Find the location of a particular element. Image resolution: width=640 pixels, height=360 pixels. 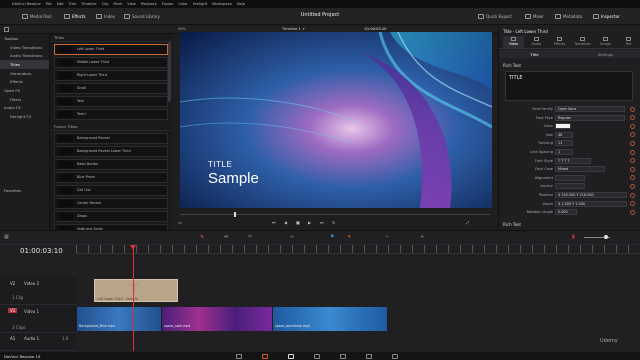

inspector-field-value: Regular is located at coordinates (590, 117).